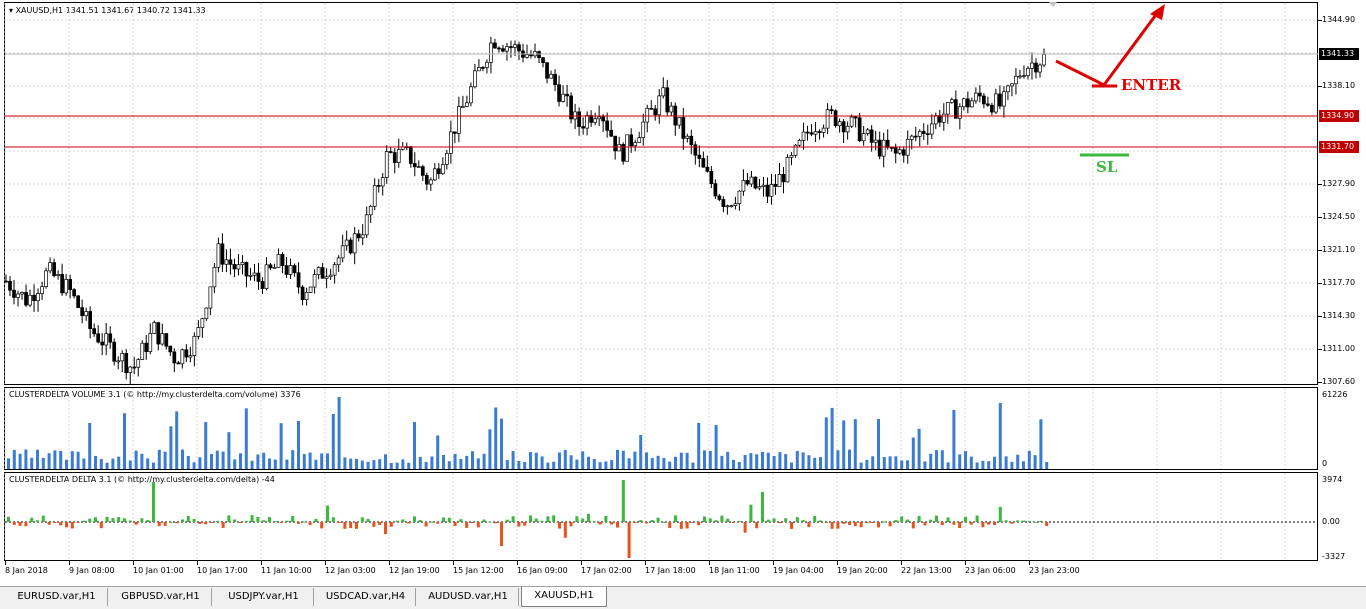  Describe the element at coordinates (57, 597) in the screenshot. I see `chart-tab: EURUSD.var,H1` at that location.